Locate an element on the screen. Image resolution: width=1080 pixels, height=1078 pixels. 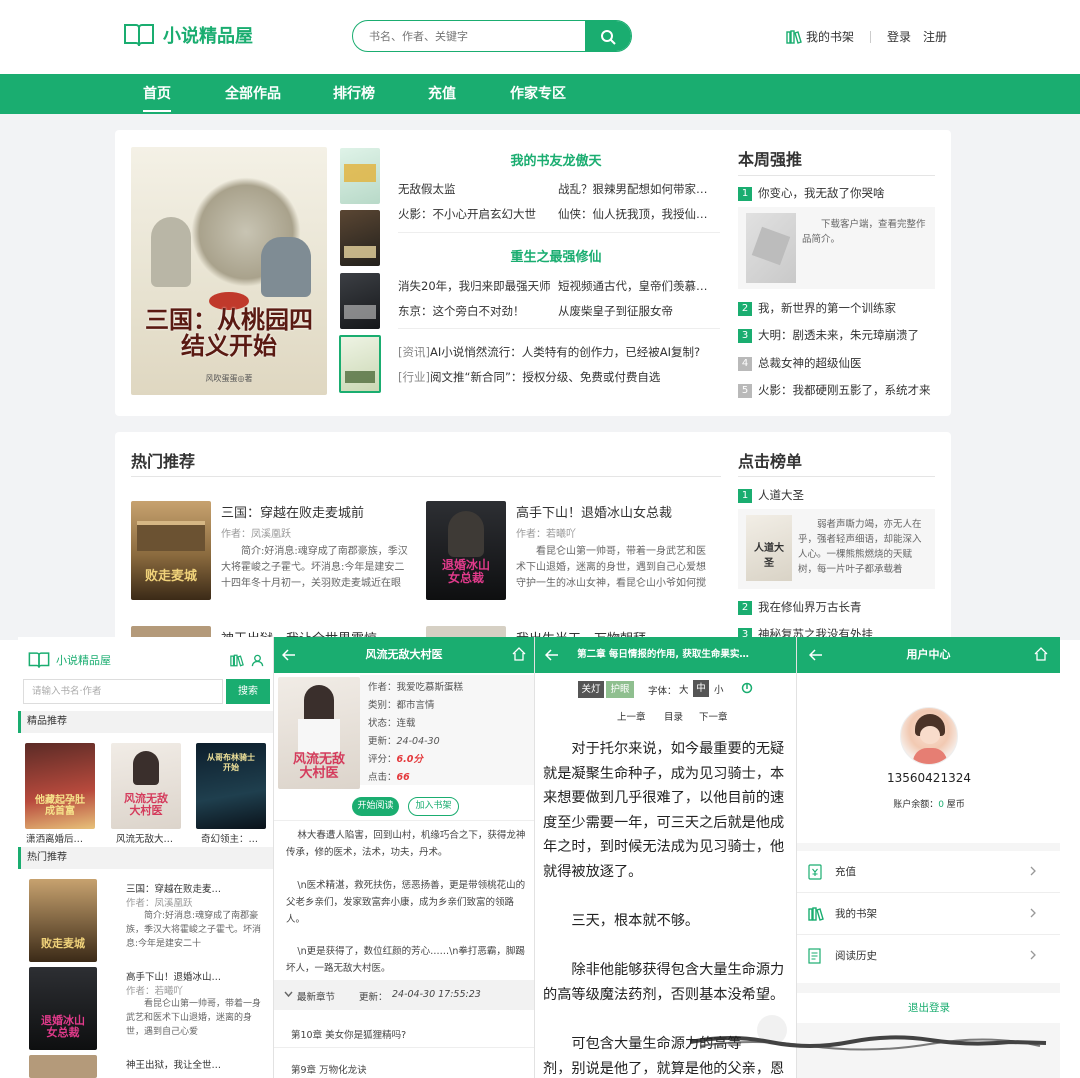
m-featured-cover-1: 他藏起孕肚 成首富 is located at coordinates (60, 786).